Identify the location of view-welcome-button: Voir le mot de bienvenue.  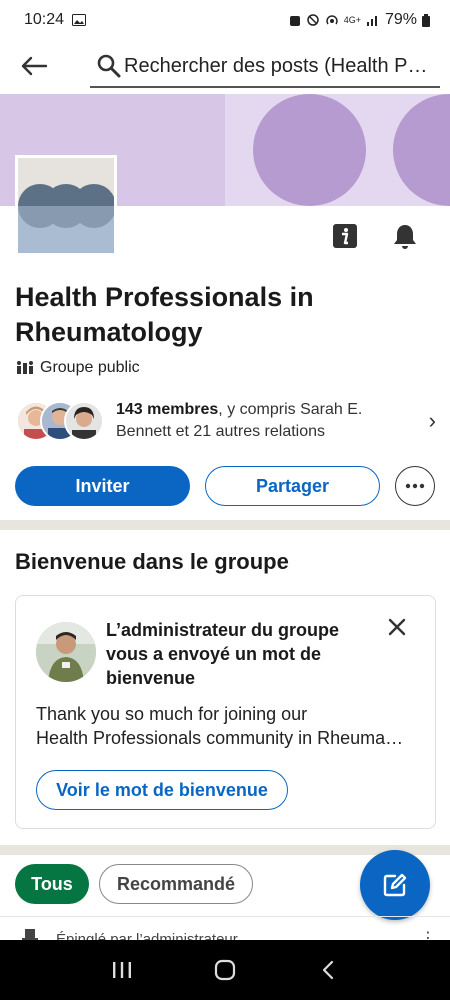
(162, 790).